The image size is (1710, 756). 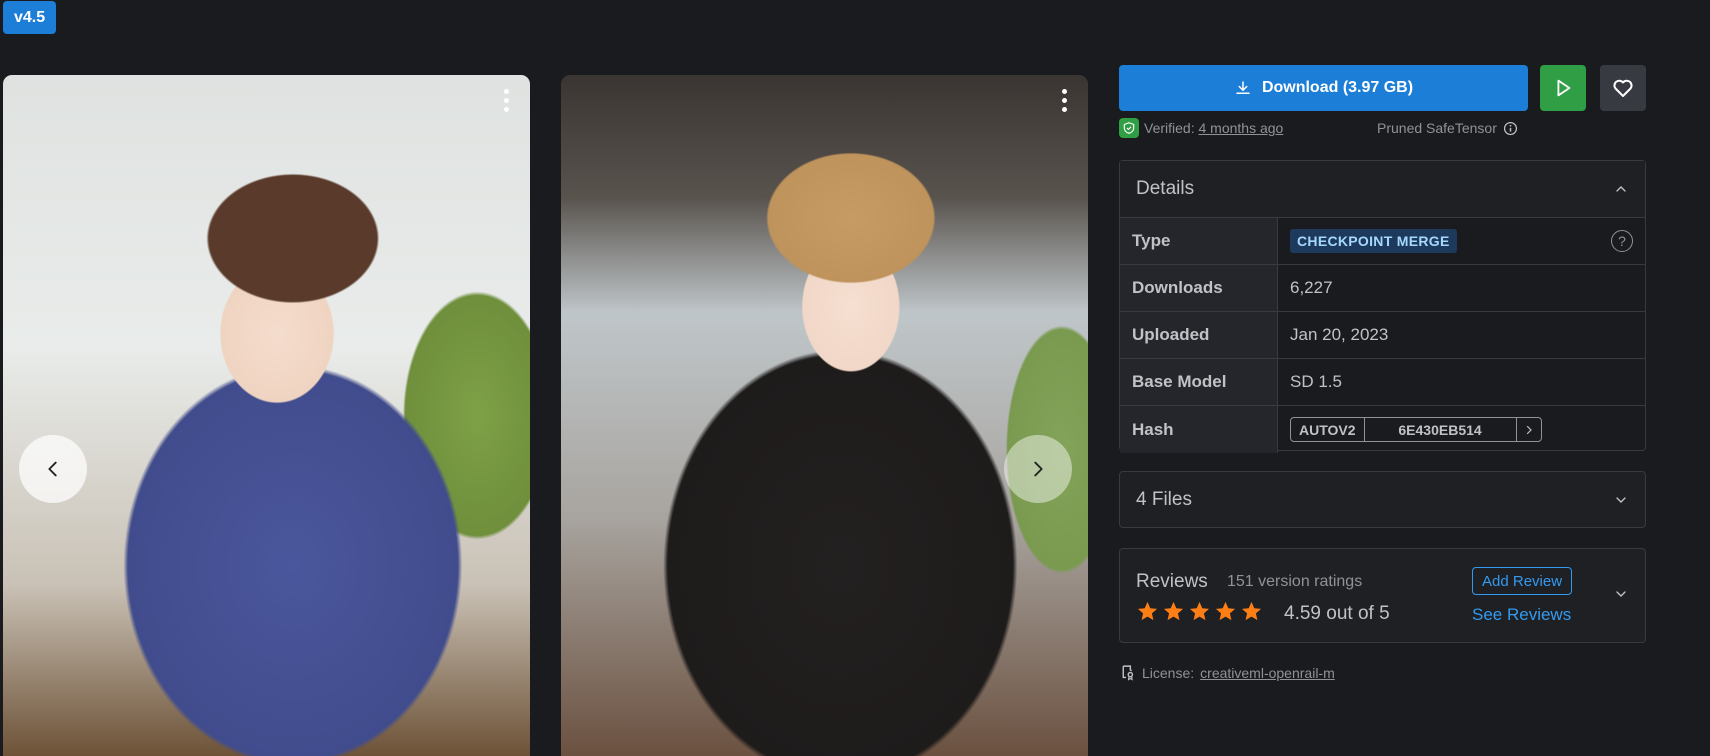 What do you see at coordinates (30, 17) in the screenshot?
I see `version-badge: v4.5` at bounding box center [30, 17].